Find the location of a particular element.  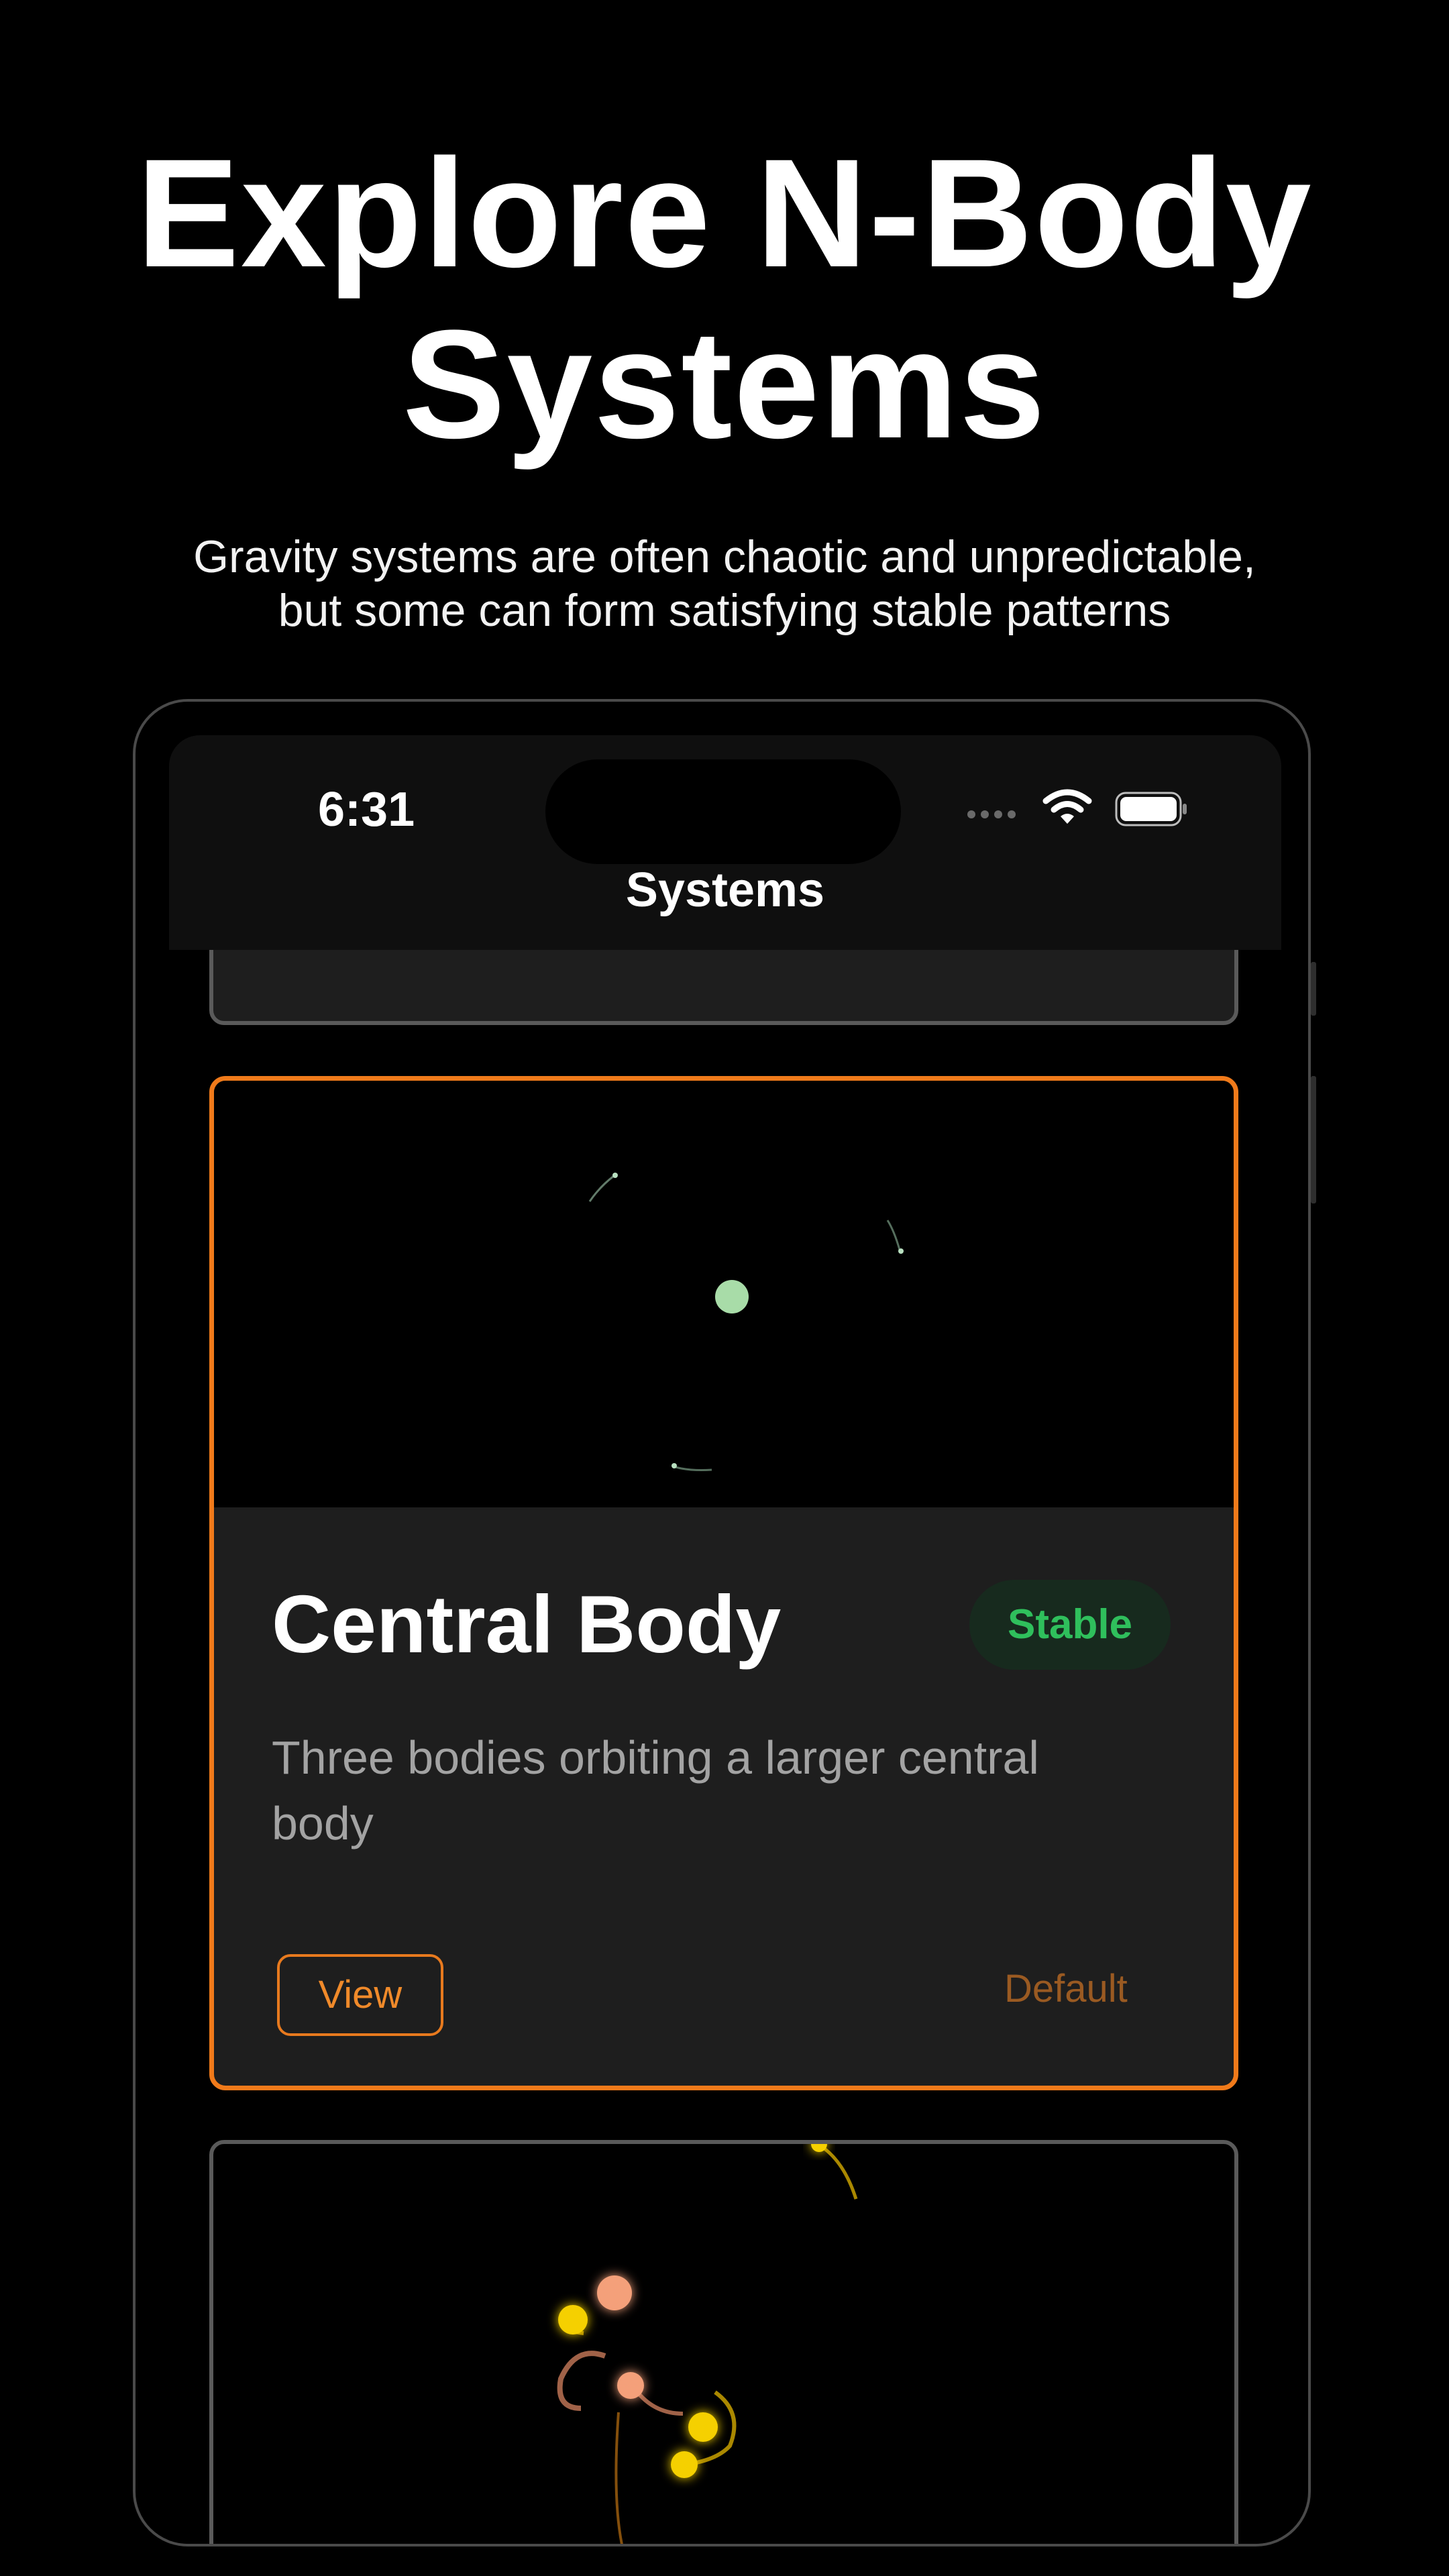

status-time: 6:31 is located at coordinates (366, 810).